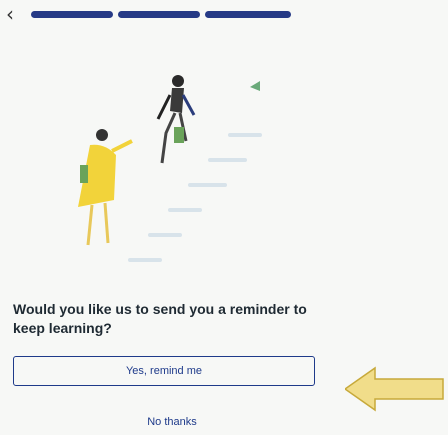  I want to click on figure-climbing, so click(176, 119).